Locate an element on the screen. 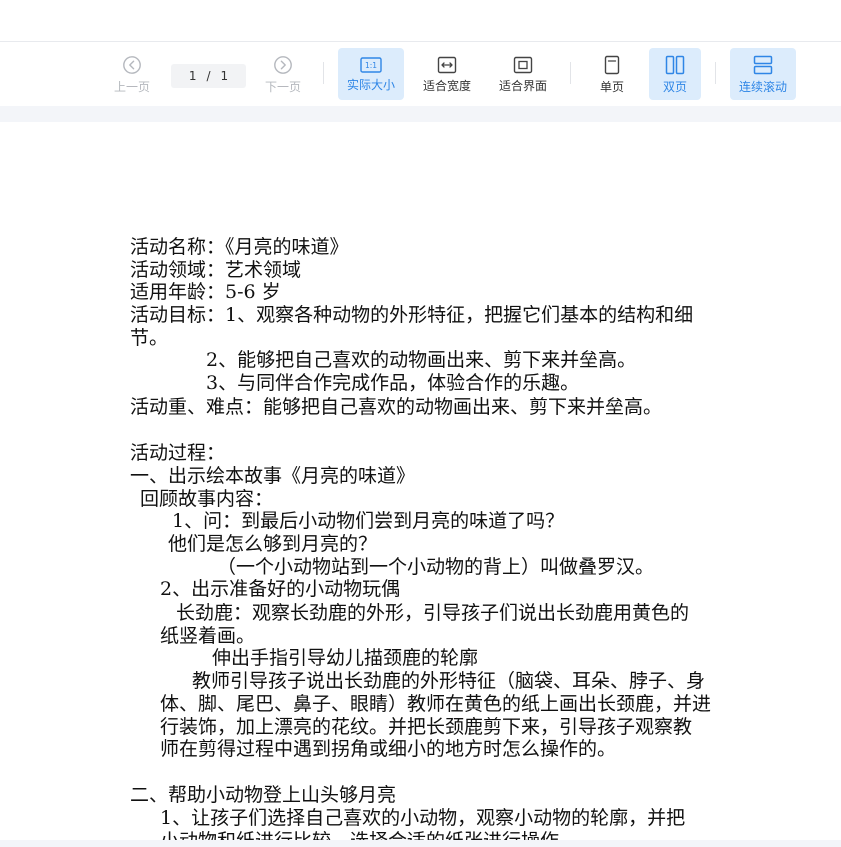 This screenshot has height=847, width=841. page-gutter is located at coordinates (420, 114).